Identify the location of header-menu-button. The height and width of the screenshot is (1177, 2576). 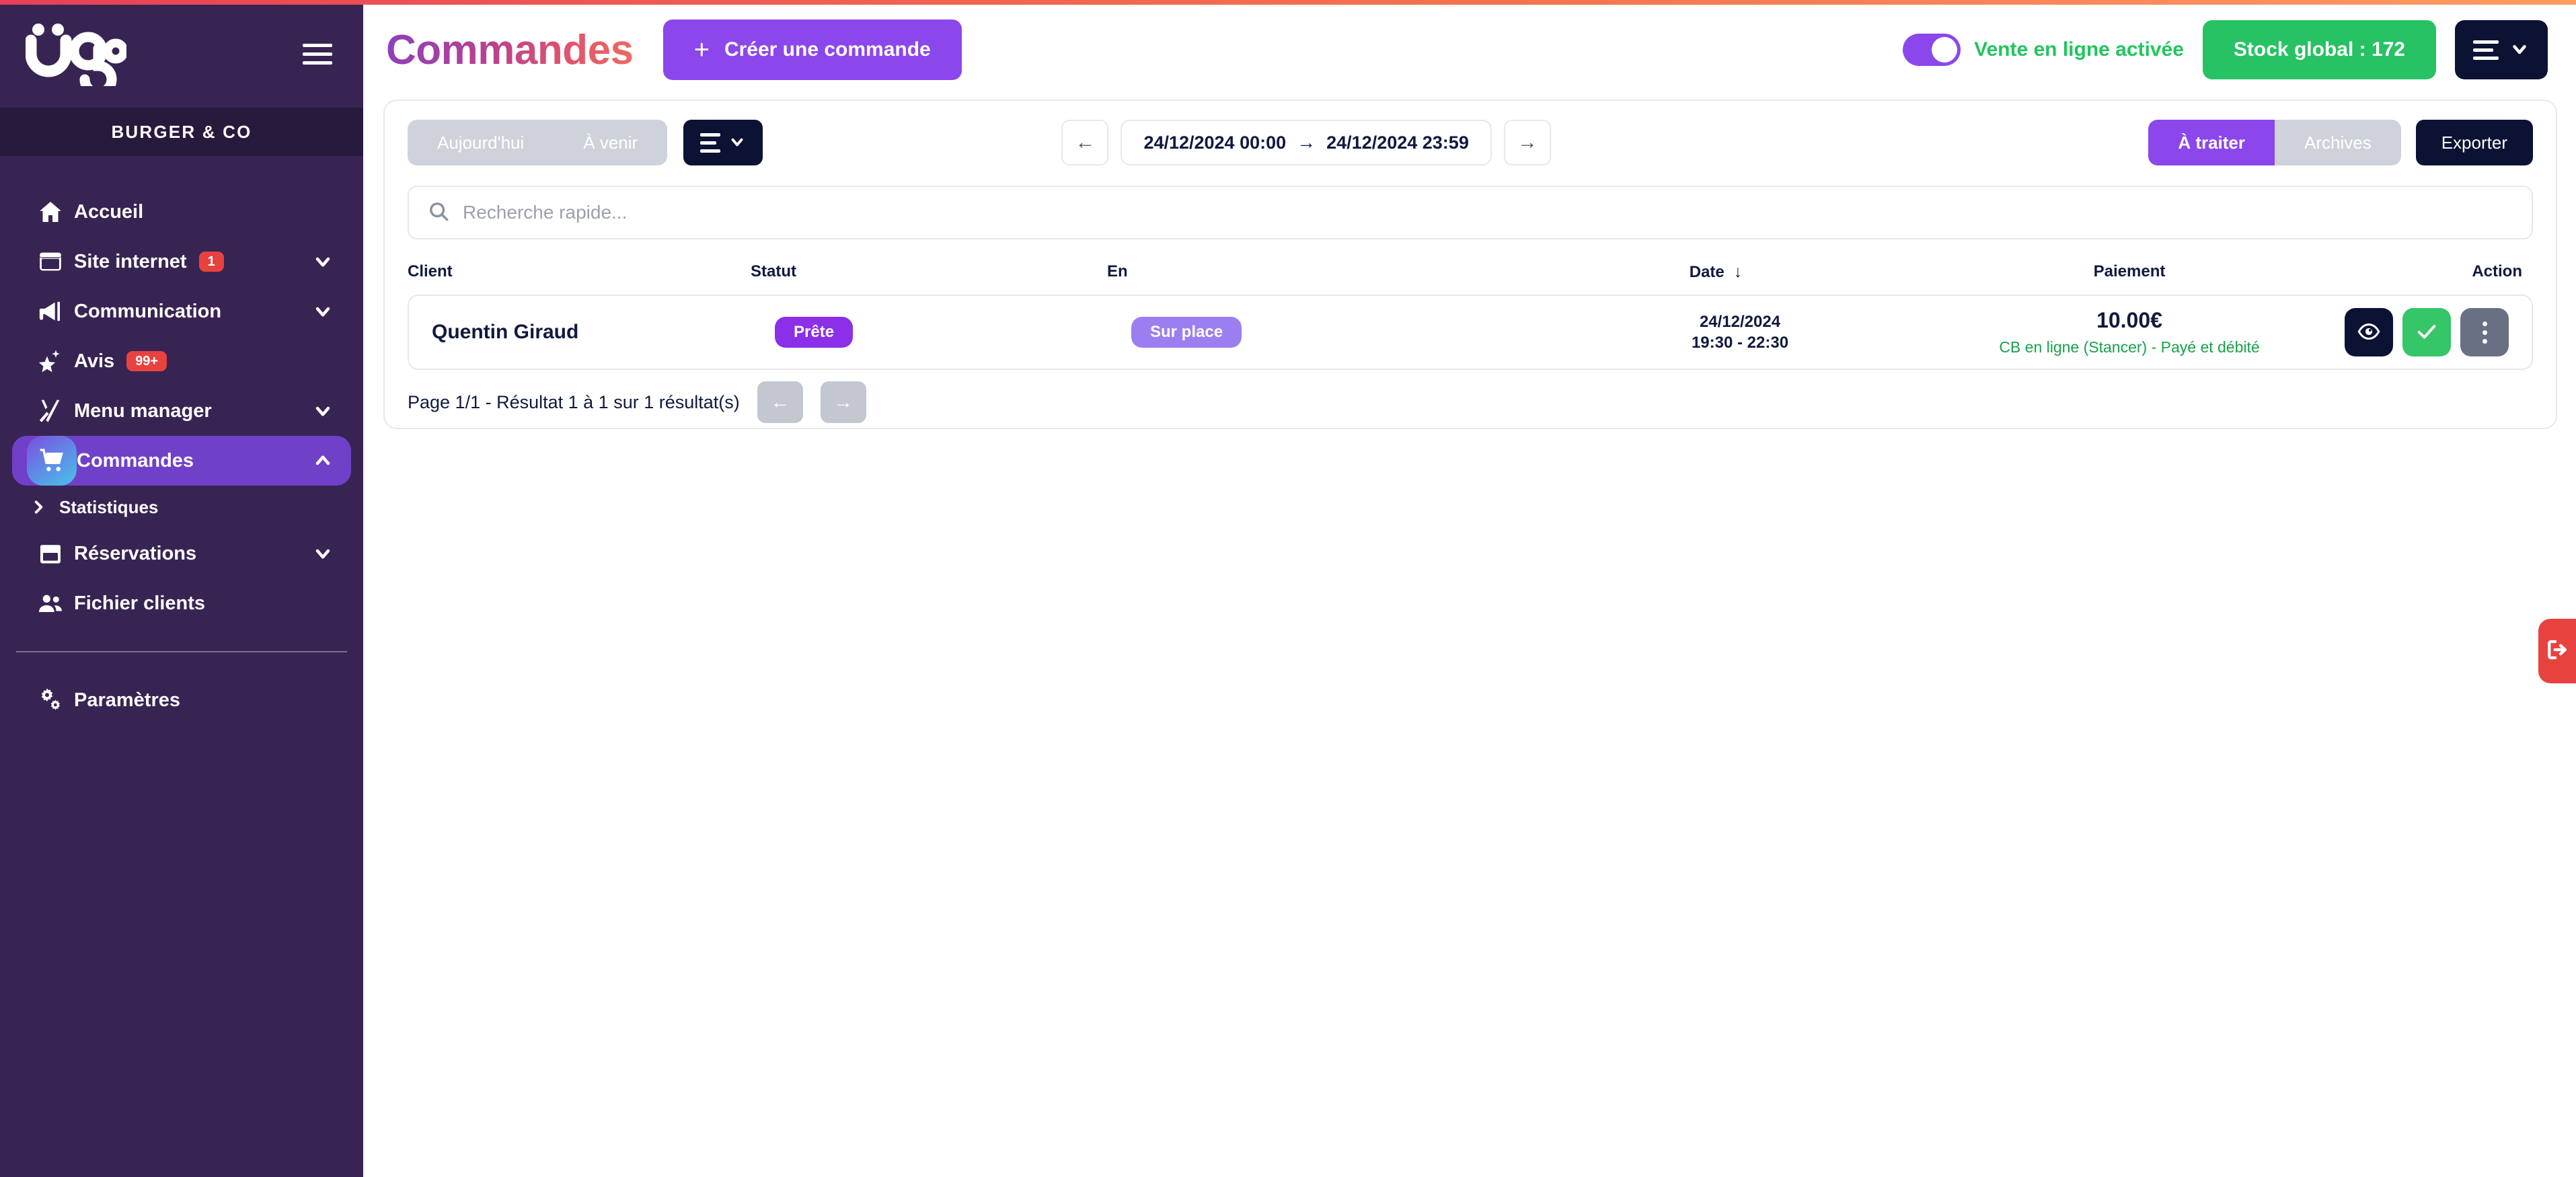
(2501, 50).